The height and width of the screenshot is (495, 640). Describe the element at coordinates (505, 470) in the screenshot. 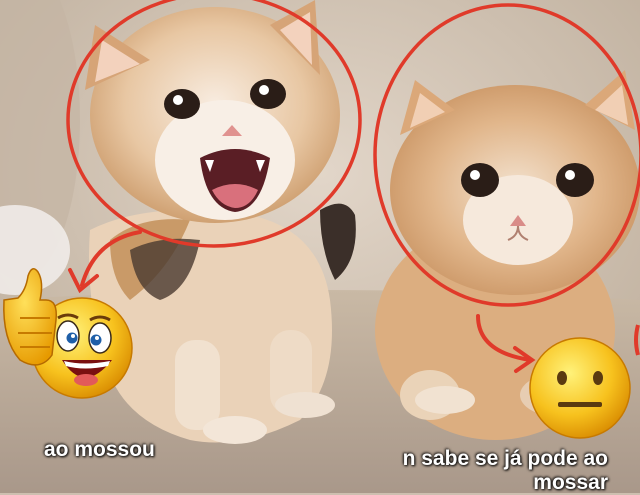

I see `right-caption: n sabe se já pode ao mossar` at that location.